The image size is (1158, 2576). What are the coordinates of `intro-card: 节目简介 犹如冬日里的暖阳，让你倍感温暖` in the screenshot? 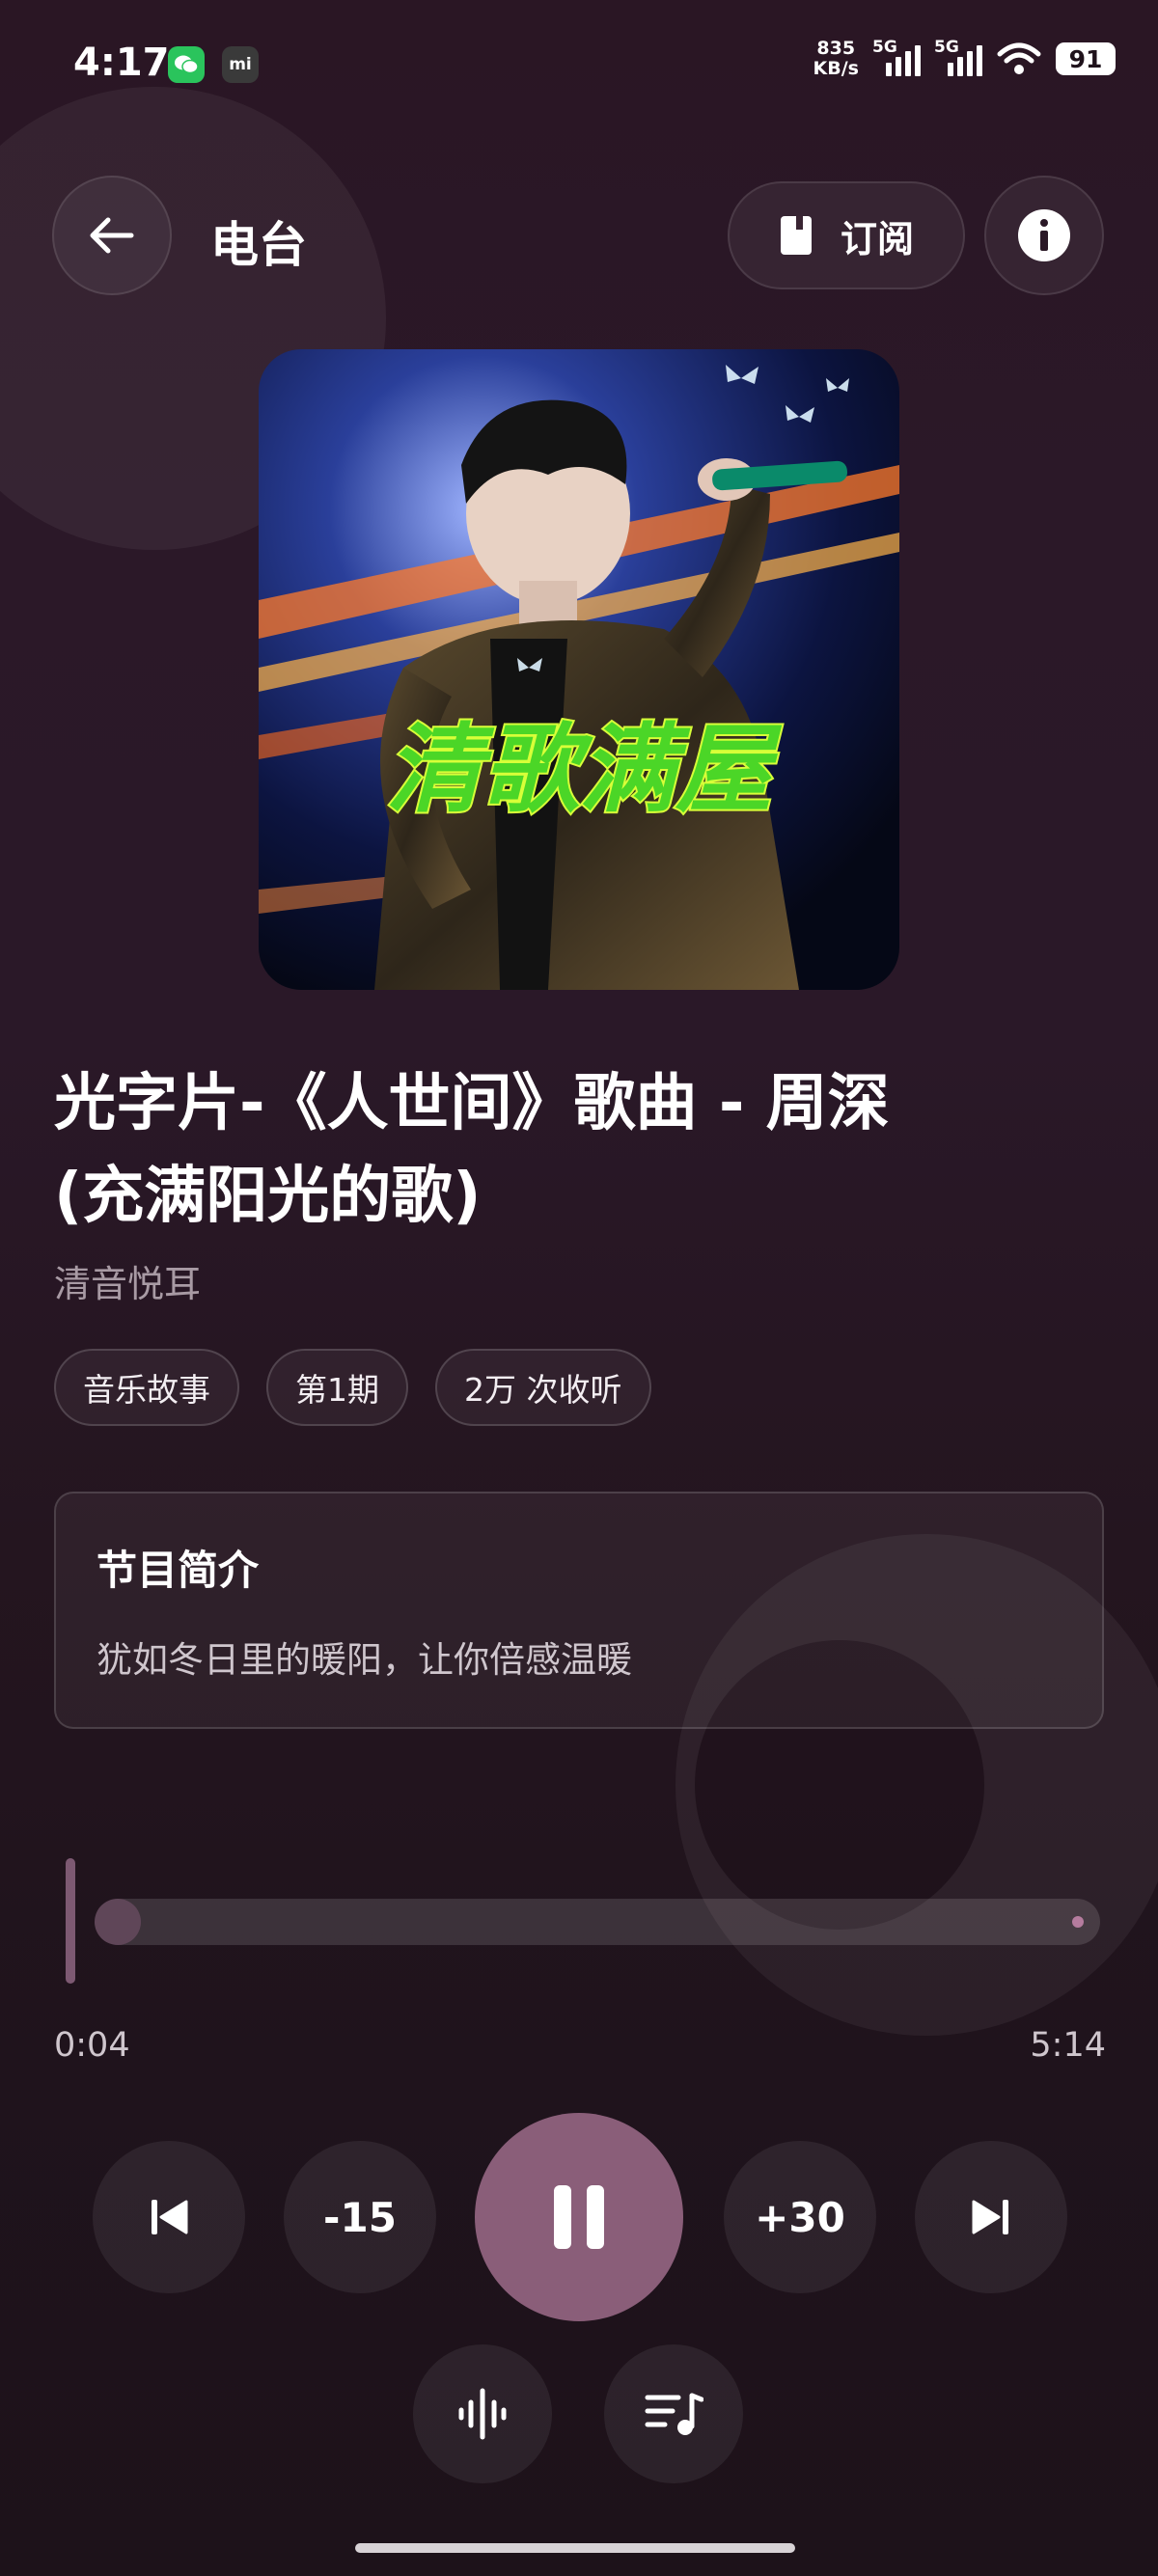 It's located at (579, 1611).